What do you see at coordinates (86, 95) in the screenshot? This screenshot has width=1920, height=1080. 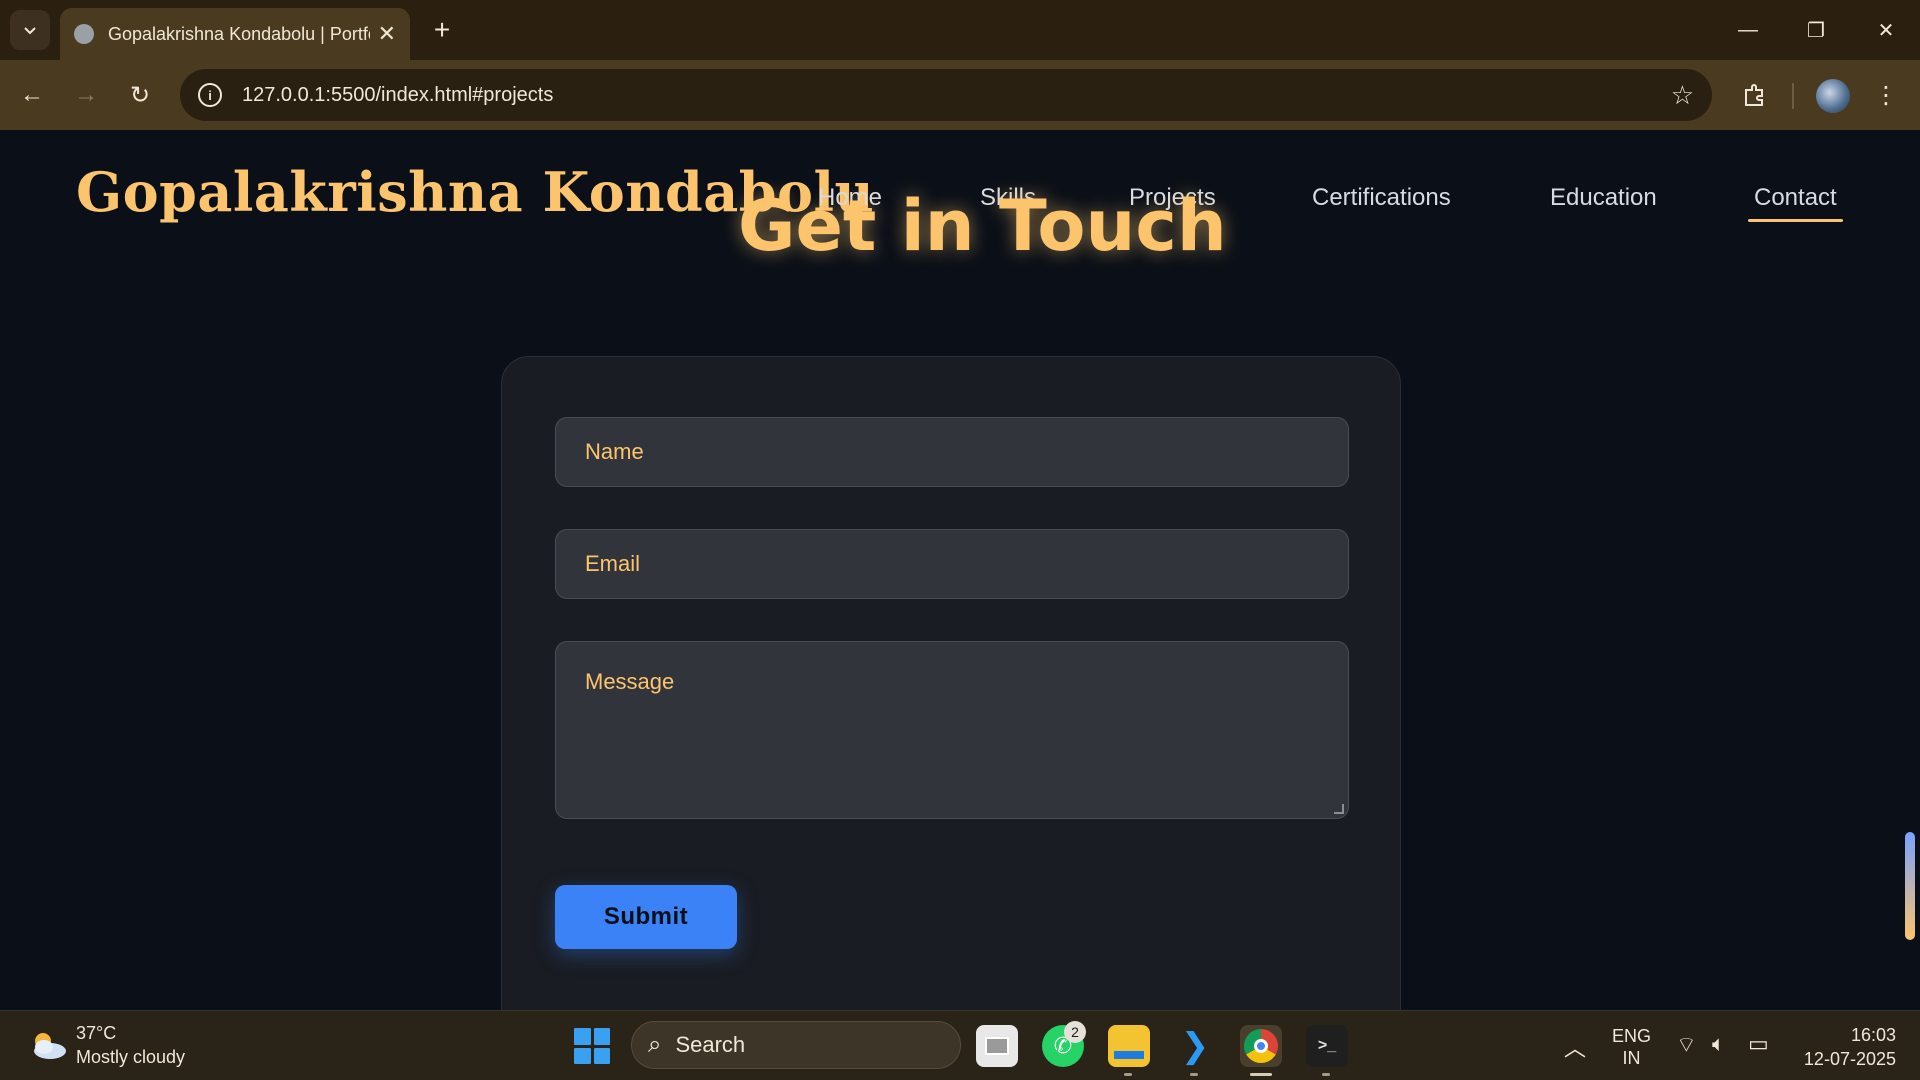 I see `forward-button: →` at bounding box center [86, 95].